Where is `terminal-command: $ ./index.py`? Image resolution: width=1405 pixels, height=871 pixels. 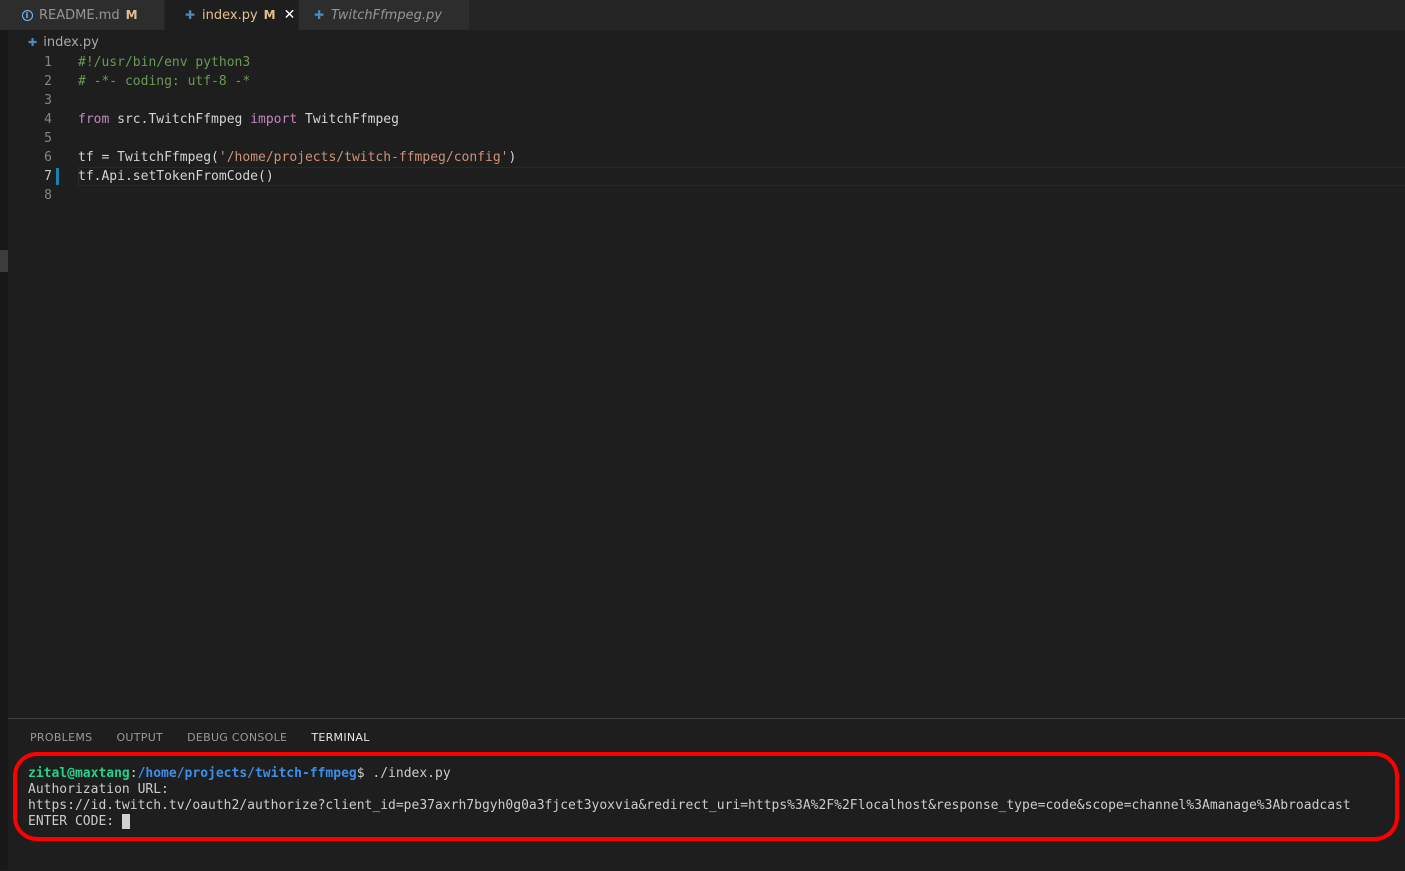
terminal-command: $ ./index.py is located at coordinates (403, 773).